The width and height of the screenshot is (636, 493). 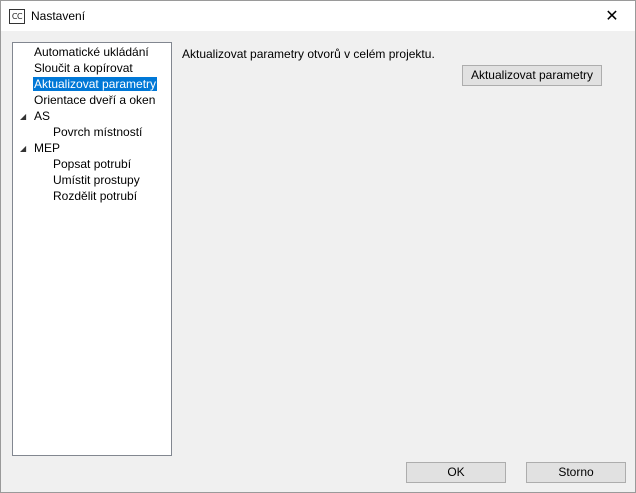 I want to click on tree-item-label: Umístit prostupy, so click(x=96, y=180).